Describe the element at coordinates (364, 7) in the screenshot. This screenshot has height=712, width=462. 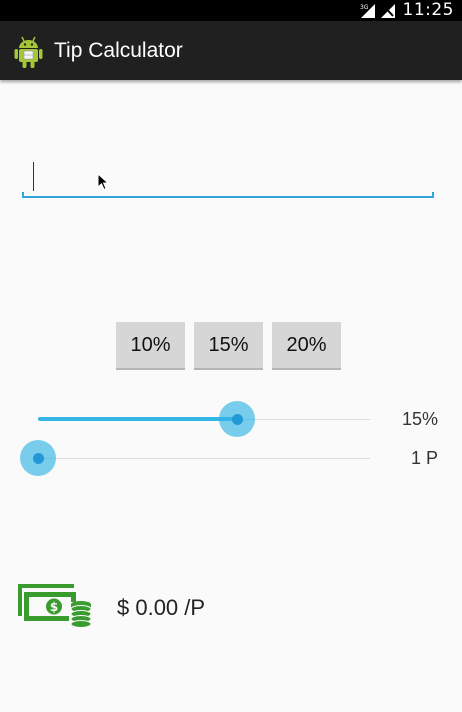
I see `network-label: 3G` at that location.